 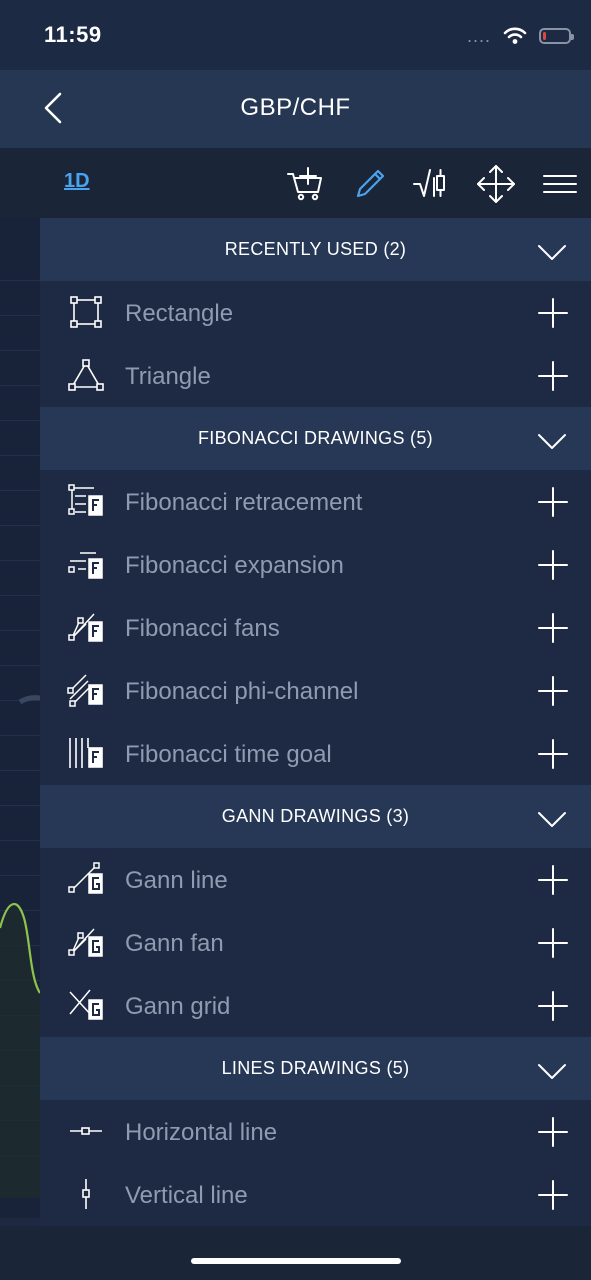 I want to click on section-gann-drawings: GANN DRAWINGS (3), so click(x=315, y=816).